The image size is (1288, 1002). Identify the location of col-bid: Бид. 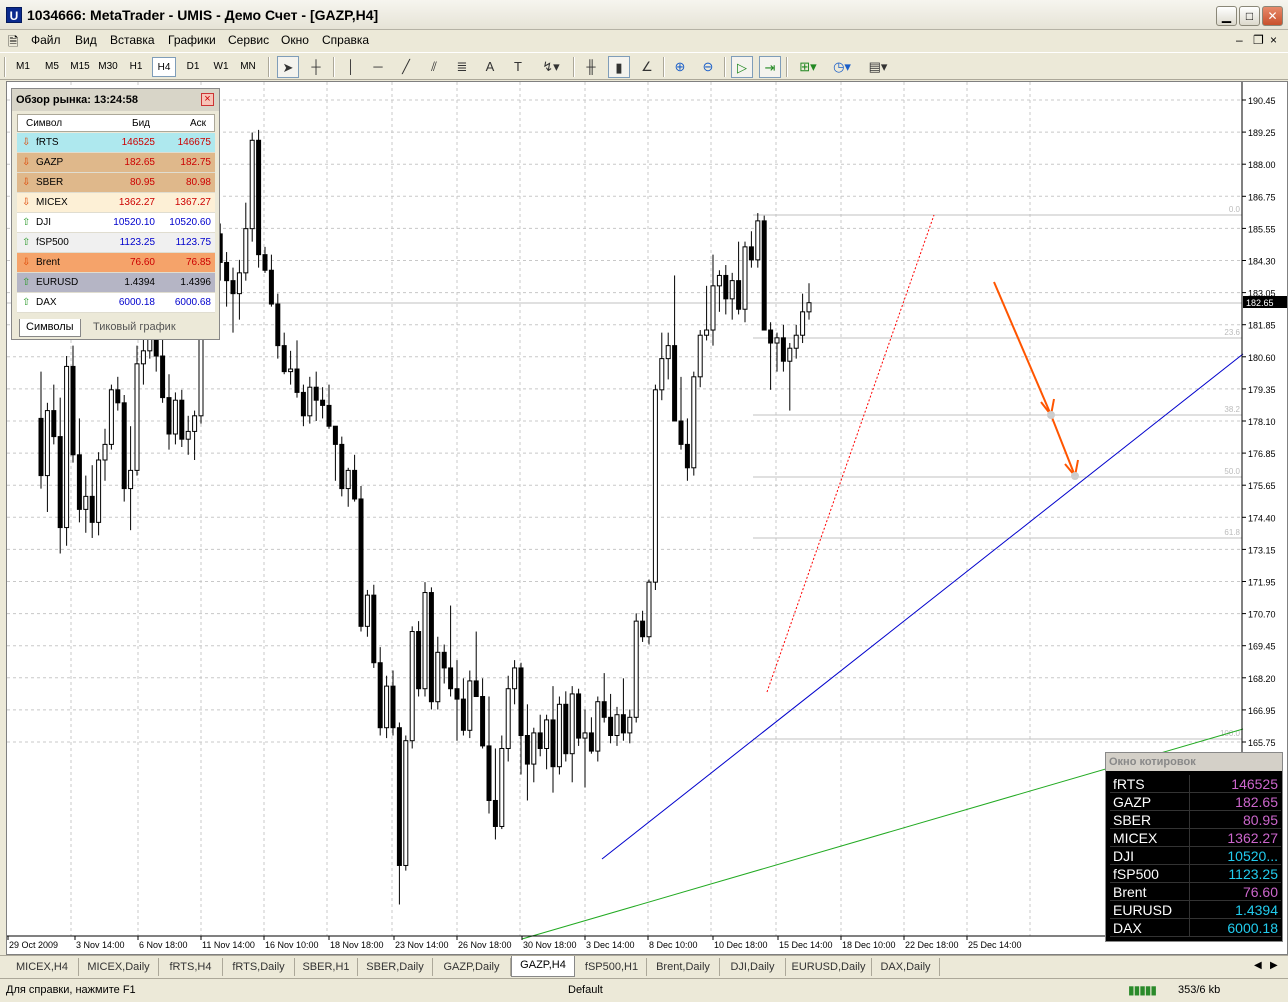
(141, 123).